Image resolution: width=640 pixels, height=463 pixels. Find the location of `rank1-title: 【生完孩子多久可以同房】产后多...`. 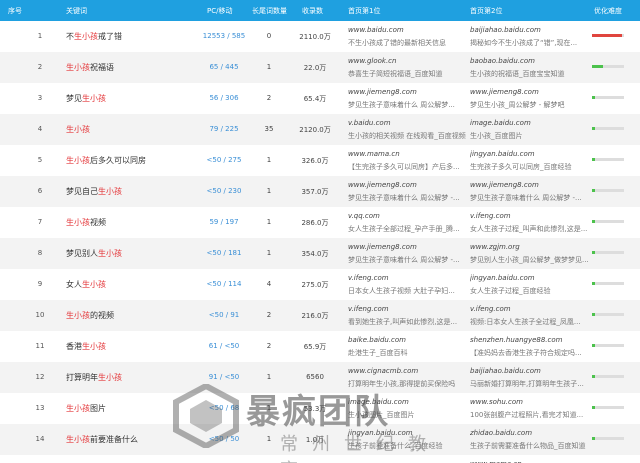

rank1-title: 【生完孩子多久可以同房】产后多... is located at coordinates (407, 167).